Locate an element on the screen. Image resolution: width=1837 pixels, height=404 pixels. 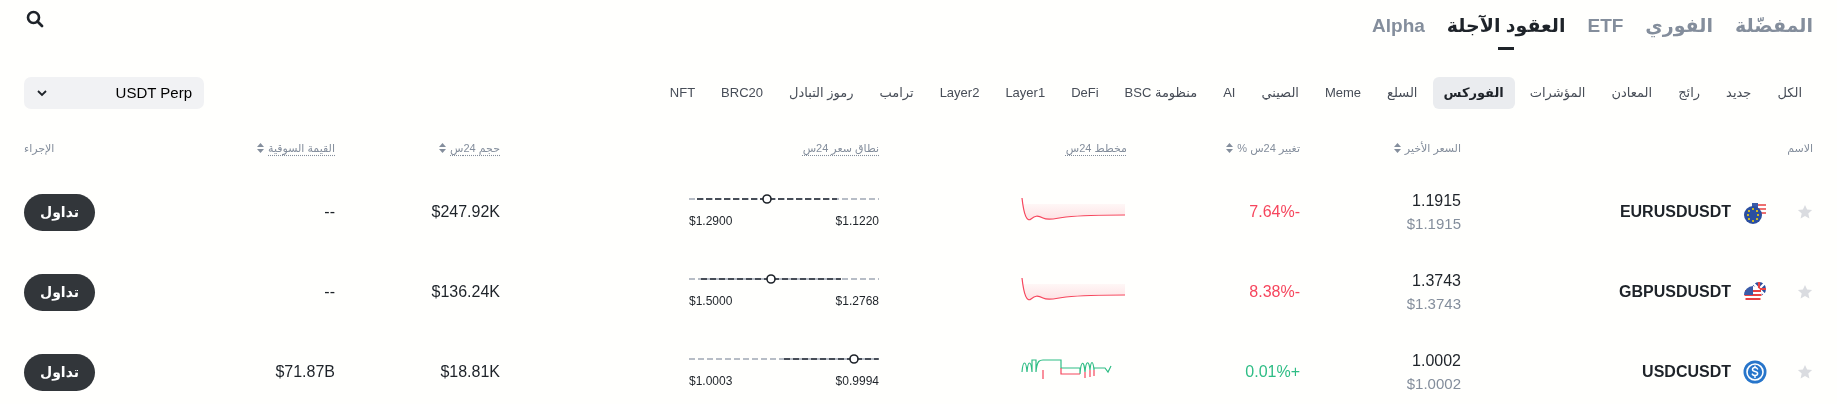
range-low: $1.2768 is located at coordinates (857, 301).